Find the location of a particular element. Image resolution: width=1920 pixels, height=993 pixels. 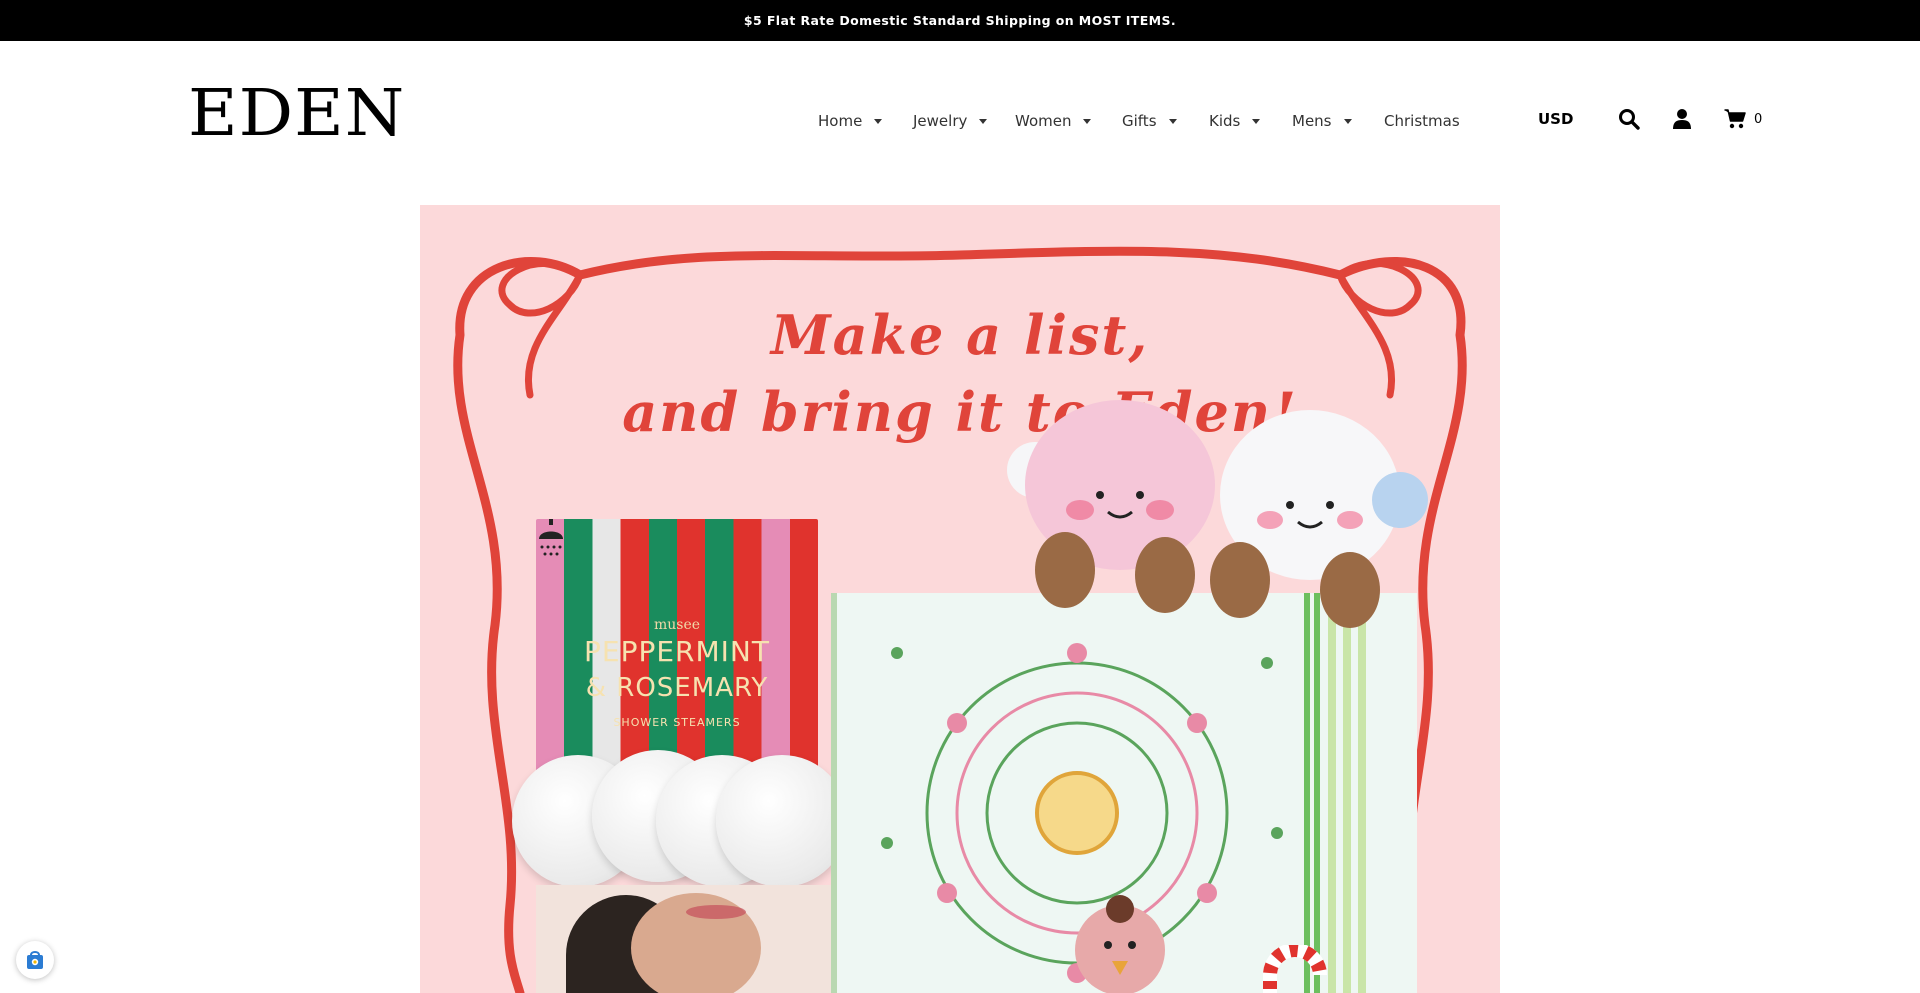

nav-label: Home is located at coordinates (840, 121).